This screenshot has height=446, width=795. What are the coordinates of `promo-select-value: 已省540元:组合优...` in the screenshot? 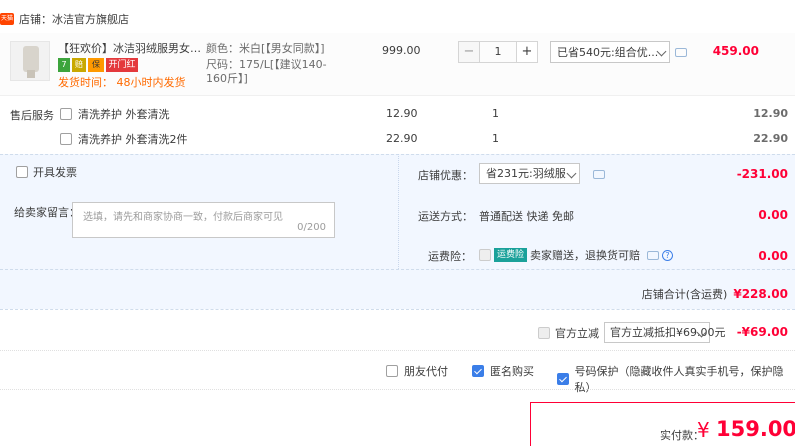 It's located at (608, 52).